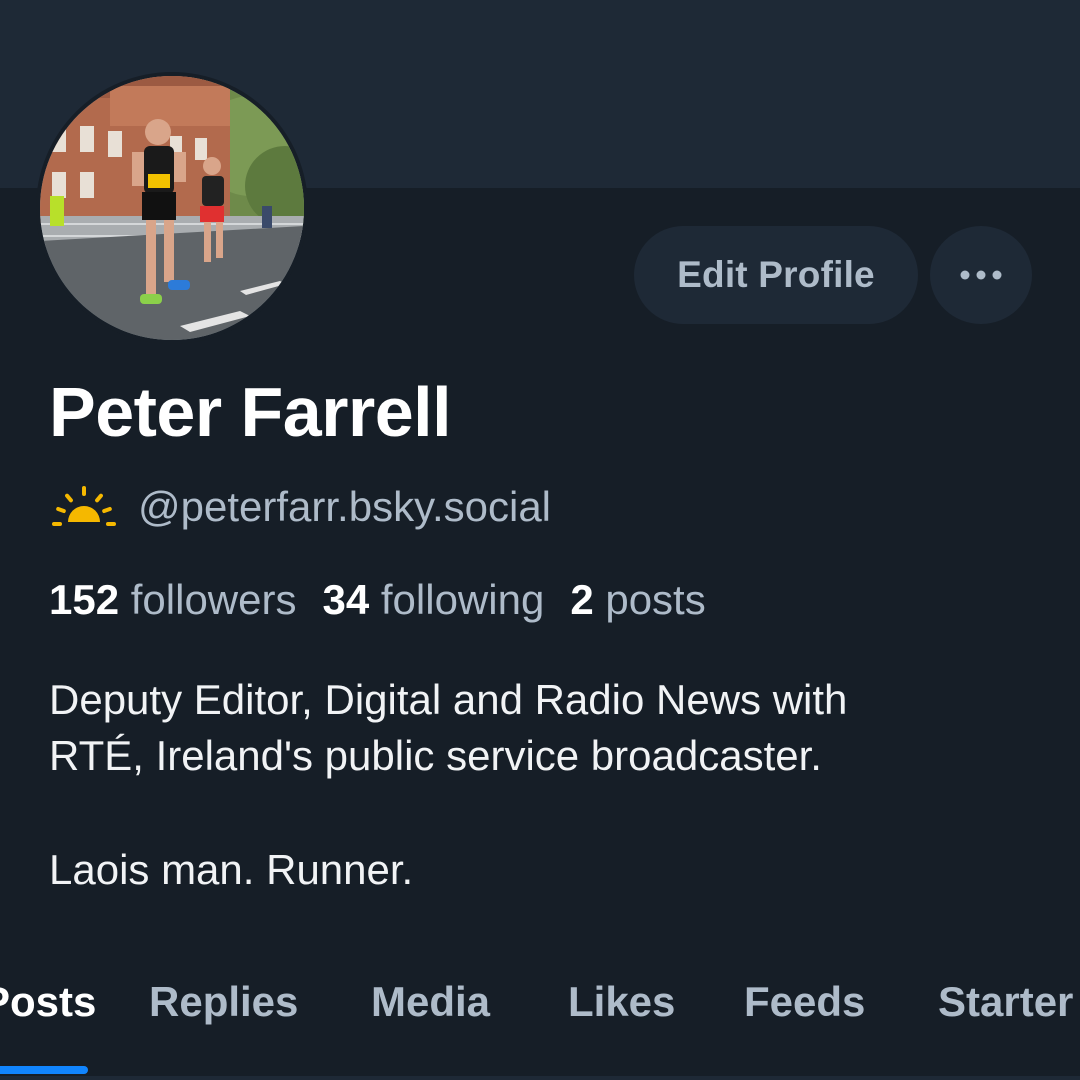 This screenshot has height=1080, width=1080. I want to click on edit-profile-button: Edit Profile, so click(776, 275).